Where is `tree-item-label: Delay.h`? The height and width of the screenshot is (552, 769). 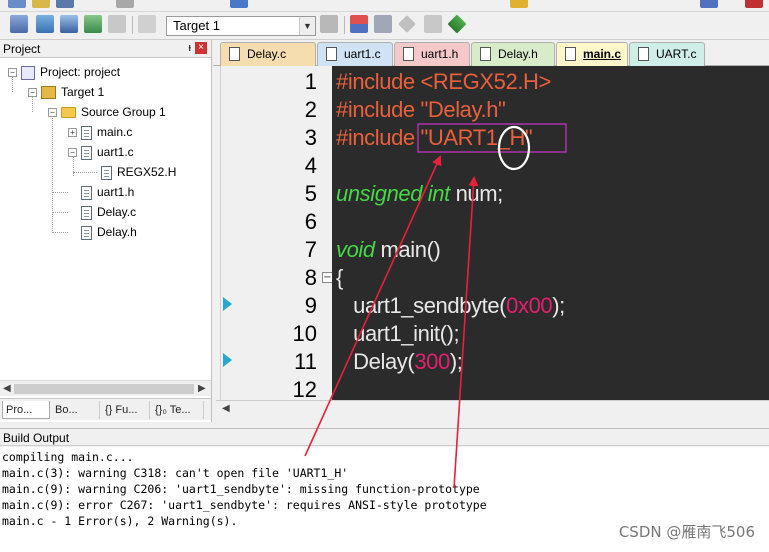
tree-item-label: Delay.h is located at coordinates (117, 232).